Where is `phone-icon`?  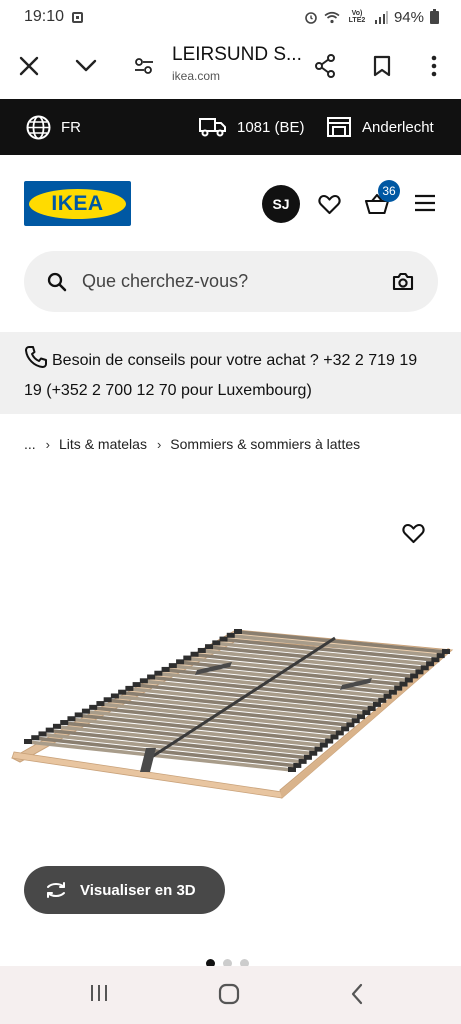 phone-icon is located at coordinates (36, 357).